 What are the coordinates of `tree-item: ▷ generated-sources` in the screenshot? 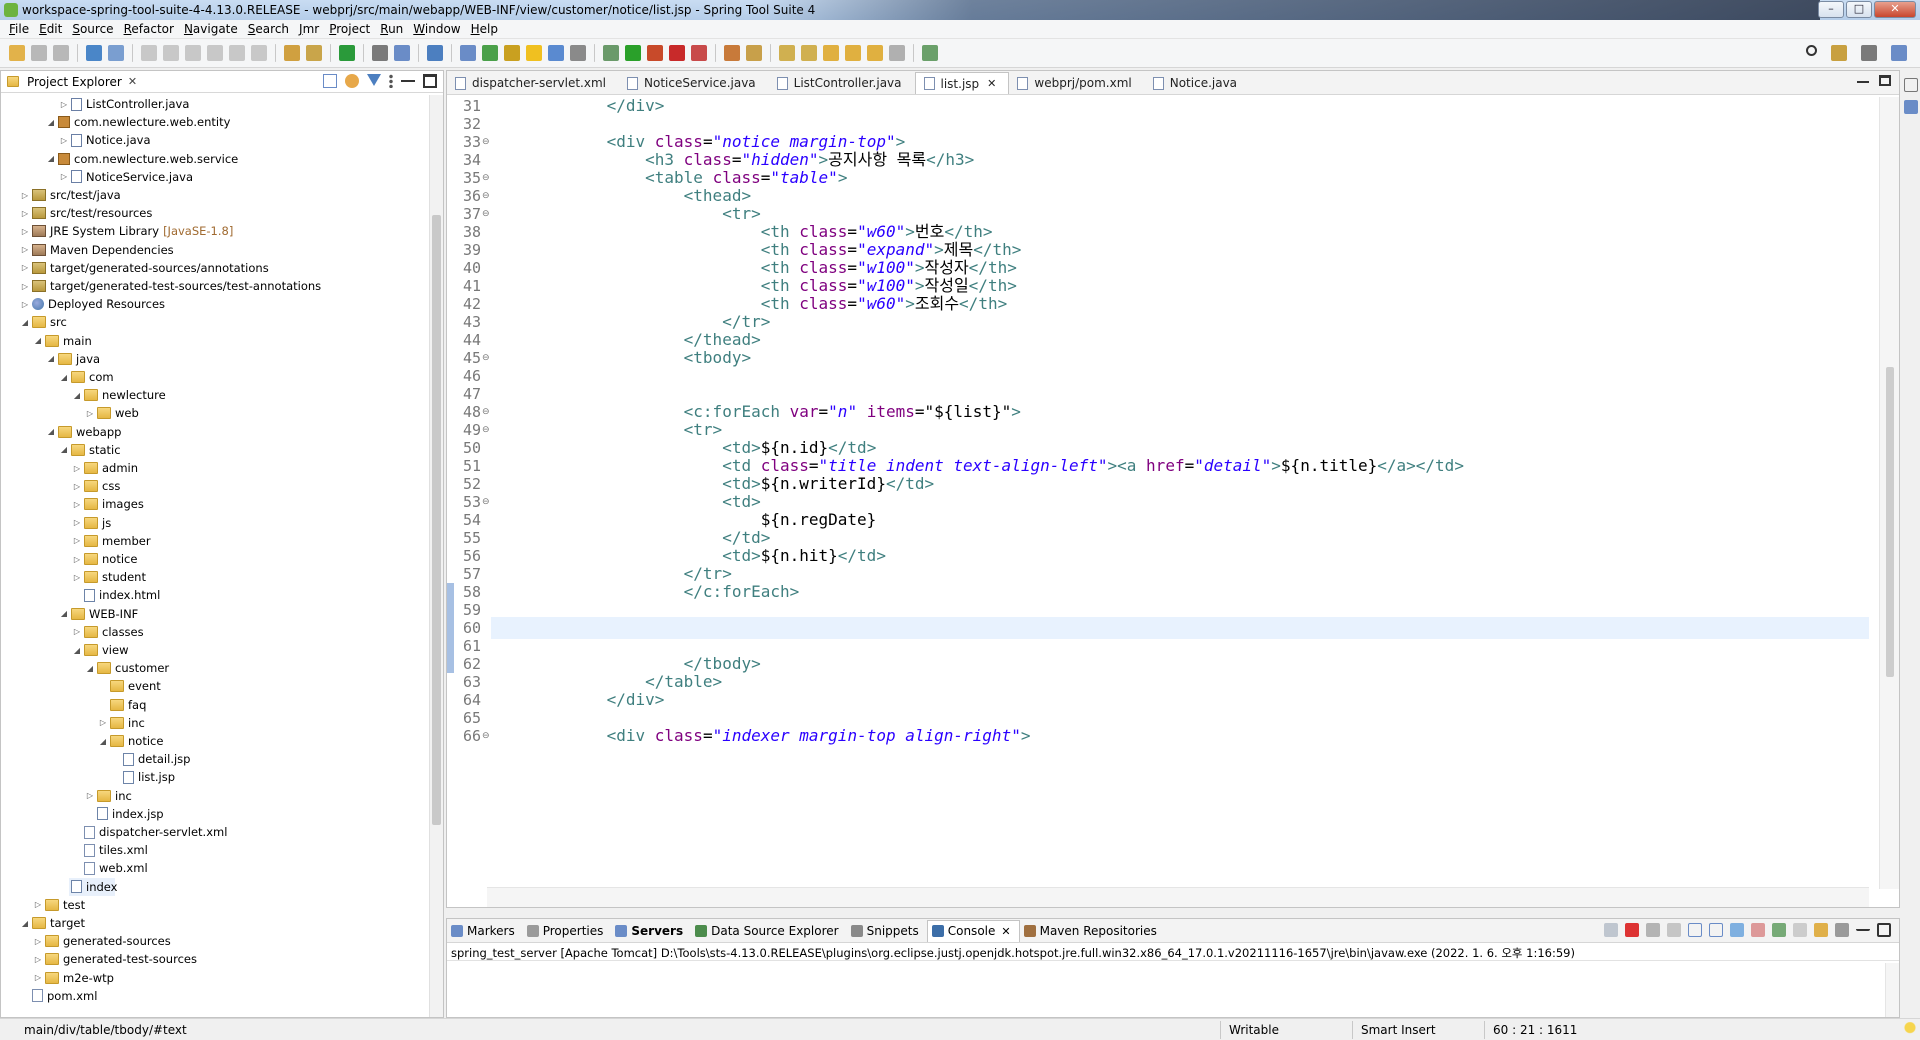 It's located at (86, 941).